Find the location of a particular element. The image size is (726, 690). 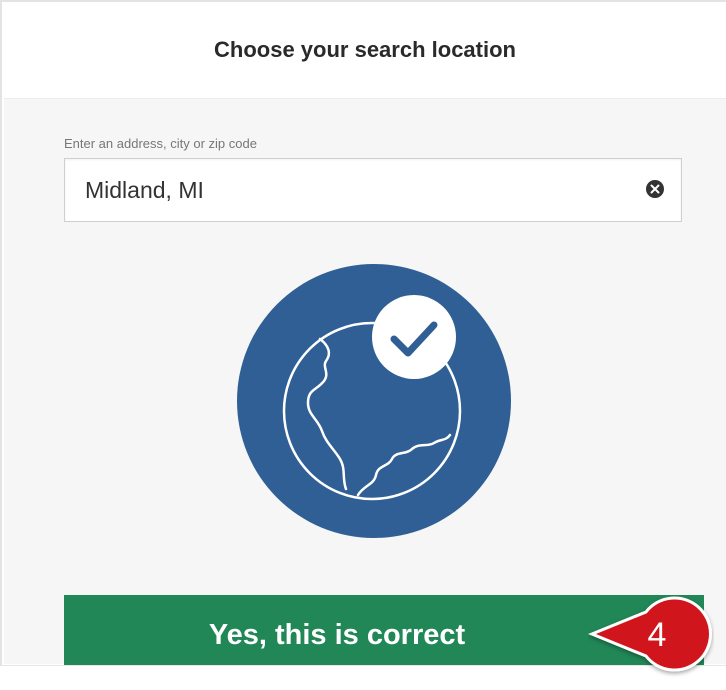

dialog-header: Choose your search location is located at coordinates (365, 51).